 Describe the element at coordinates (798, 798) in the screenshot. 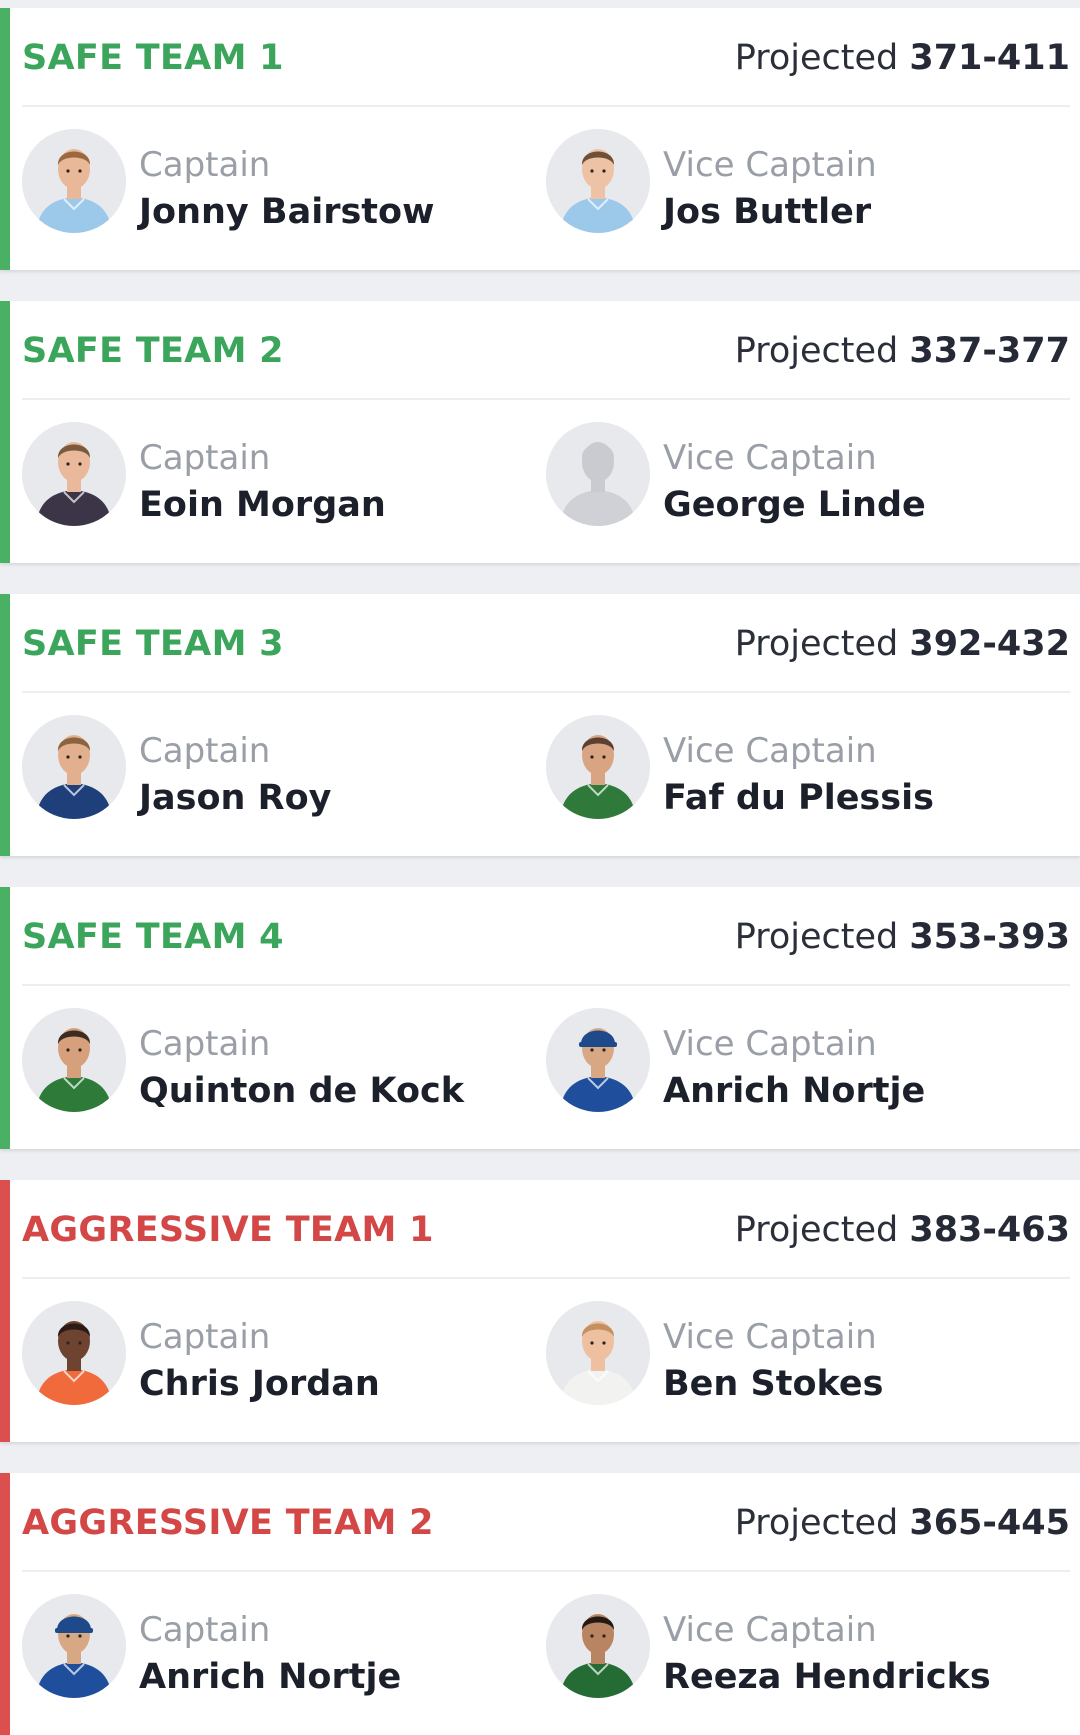

I see `vice-captain-name: Faf du Plessis` at that location.